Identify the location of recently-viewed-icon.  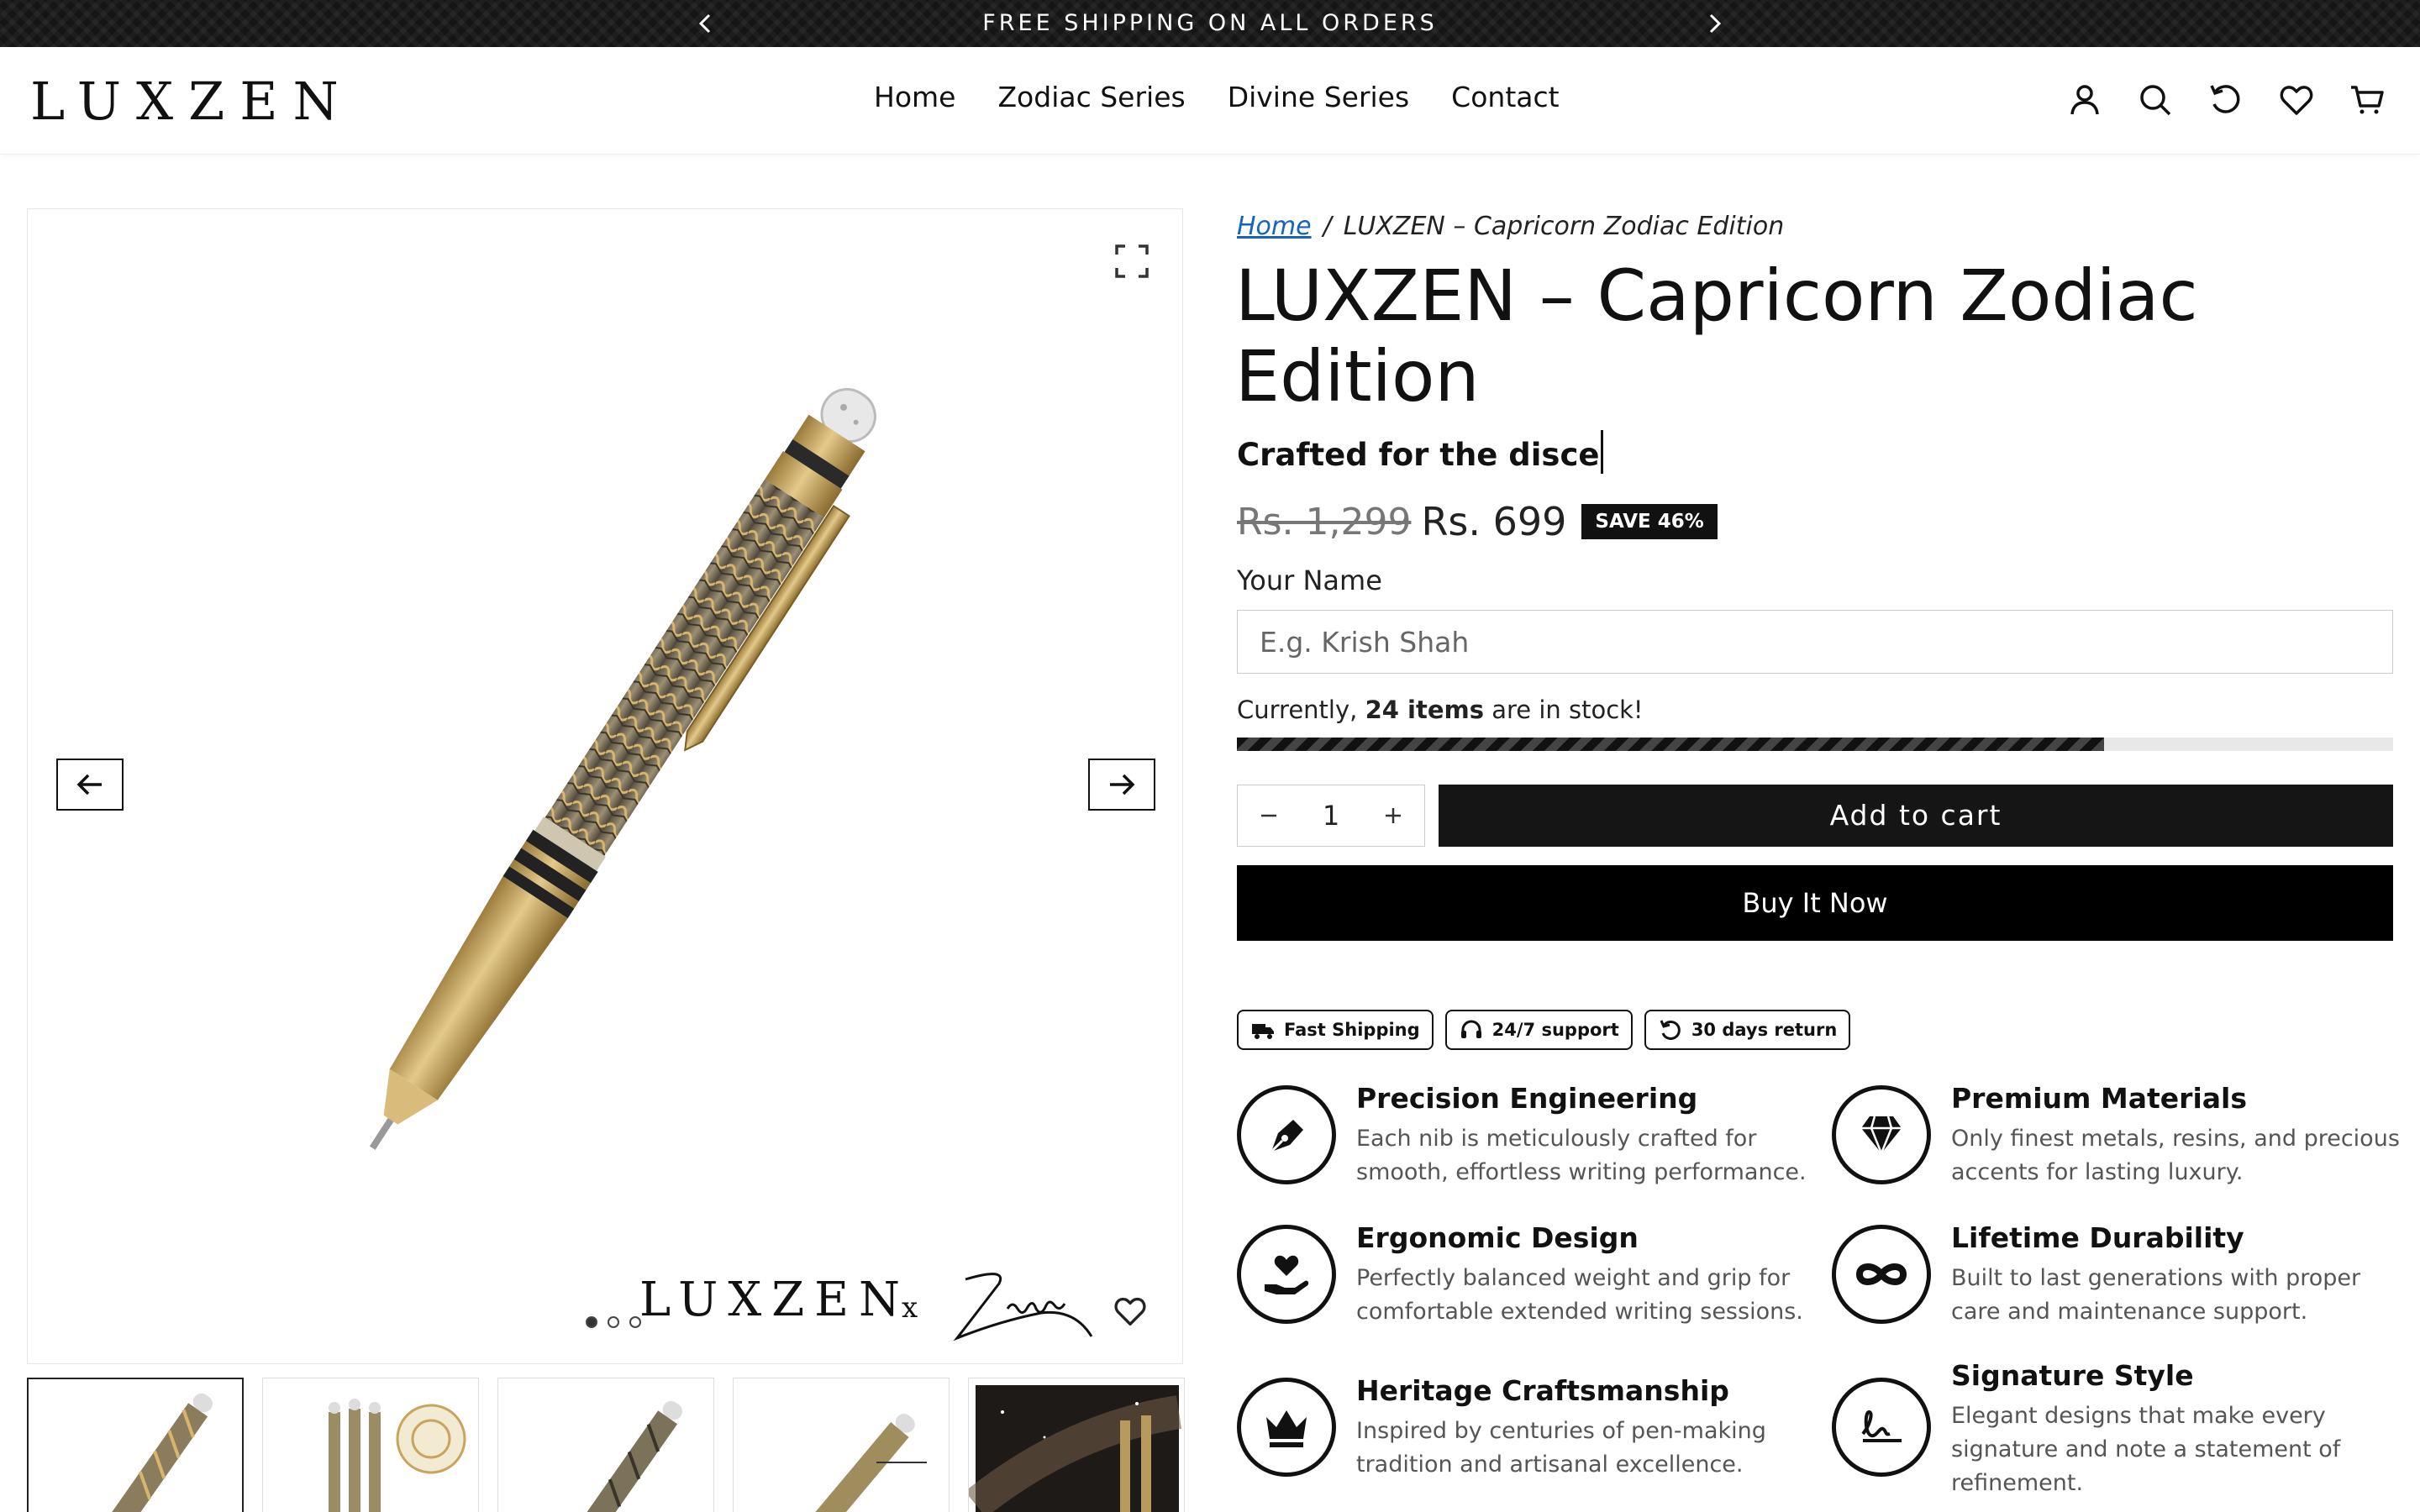
(2226, 100).